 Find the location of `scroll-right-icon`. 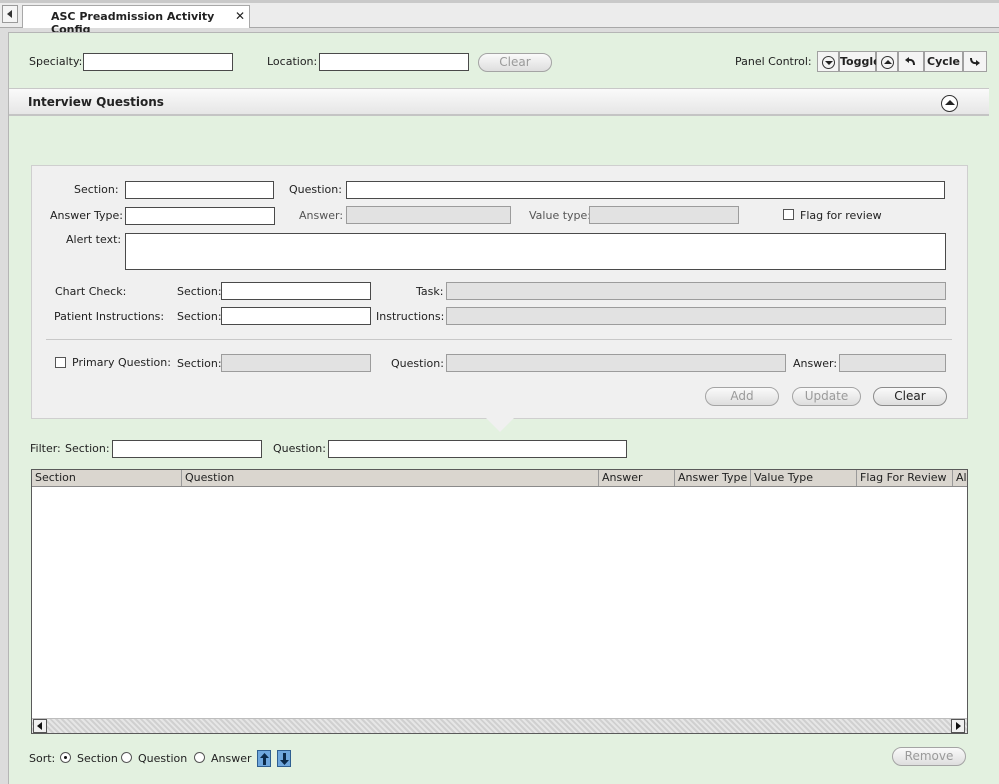

scroll-right-icon is located at coordinates (958, 726).